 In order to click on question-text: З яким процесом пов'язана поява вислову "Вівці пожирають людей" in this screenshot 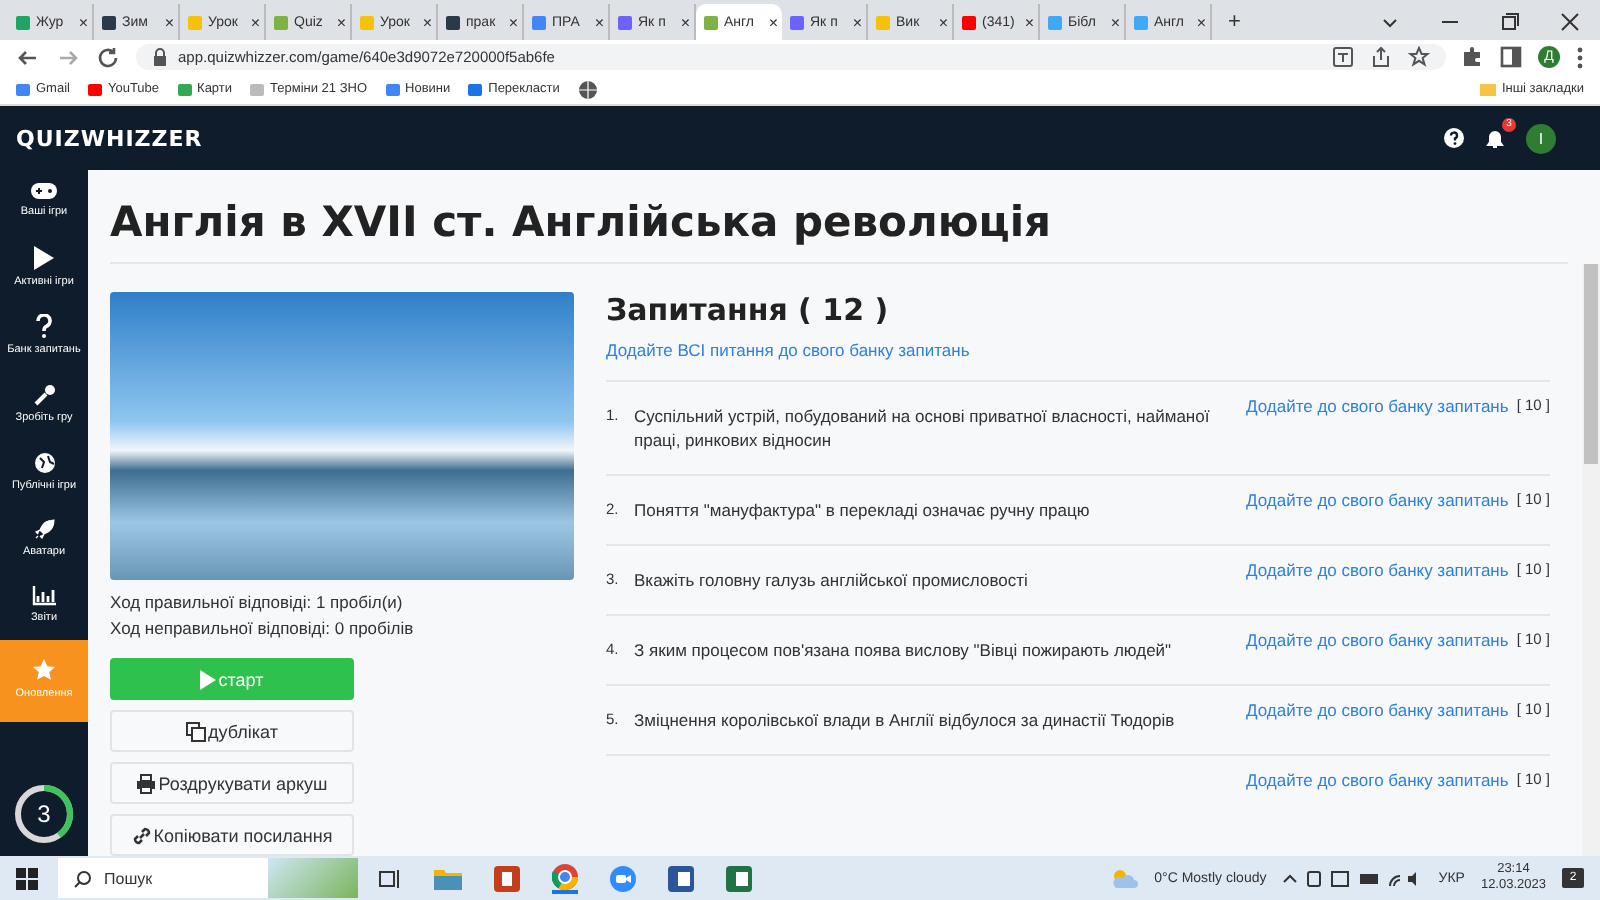, I will do `click(904, 650)`.